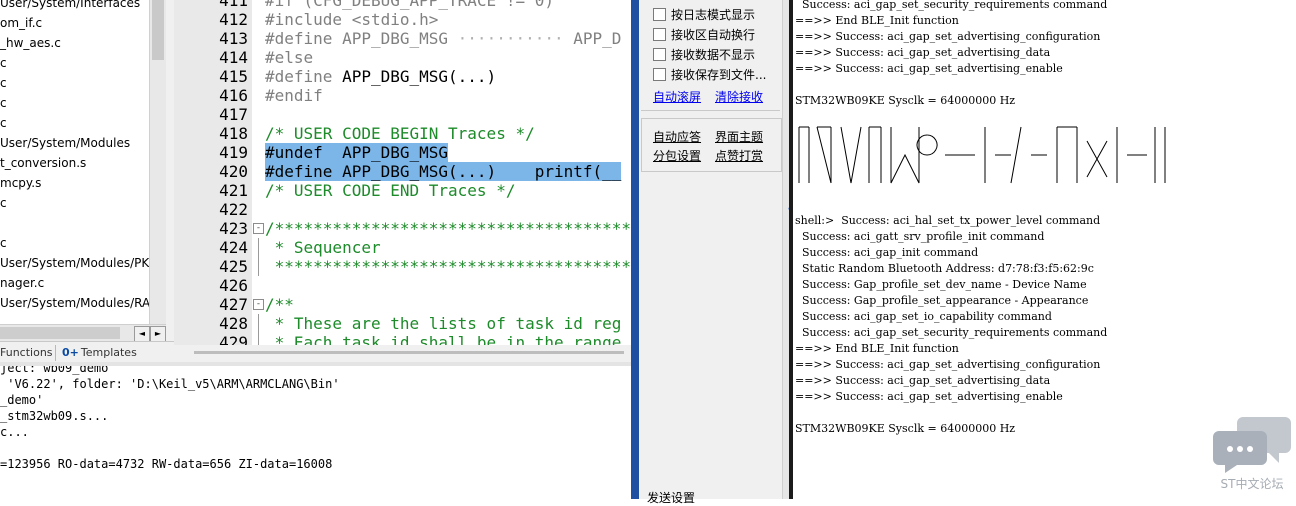 The height and width of the screenshot is (506, 1296). Describe the element at coordinates (75, 183) in the screenshot. I see `tree-item: mcpy.s` at that location.